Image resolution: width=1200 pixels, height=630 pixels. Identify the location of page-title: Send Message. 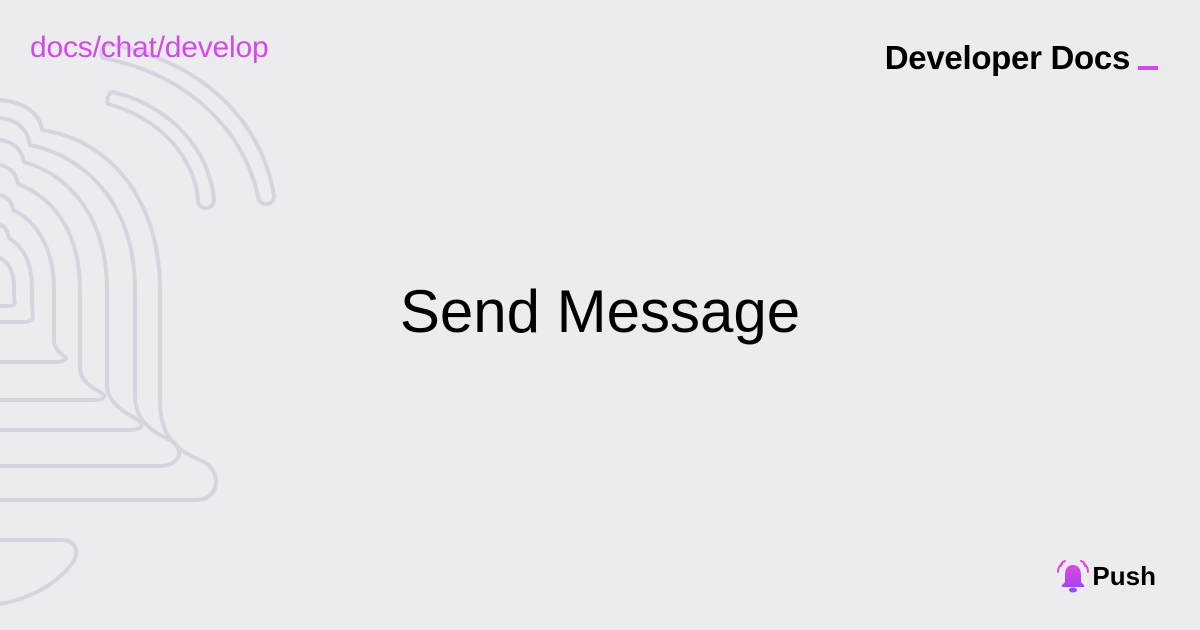
(600, 311).